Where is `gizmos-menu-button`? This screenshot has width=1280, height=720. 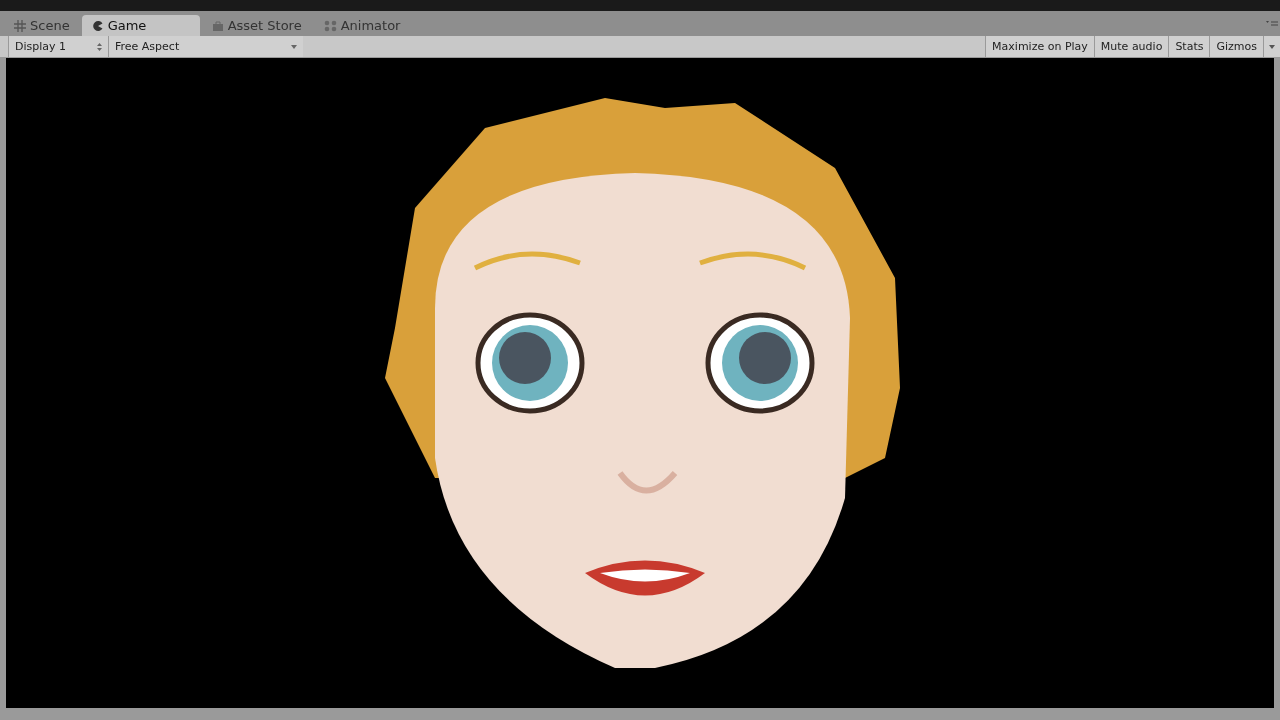
gizmos-menu-button is located at coordinates (1271, 46).